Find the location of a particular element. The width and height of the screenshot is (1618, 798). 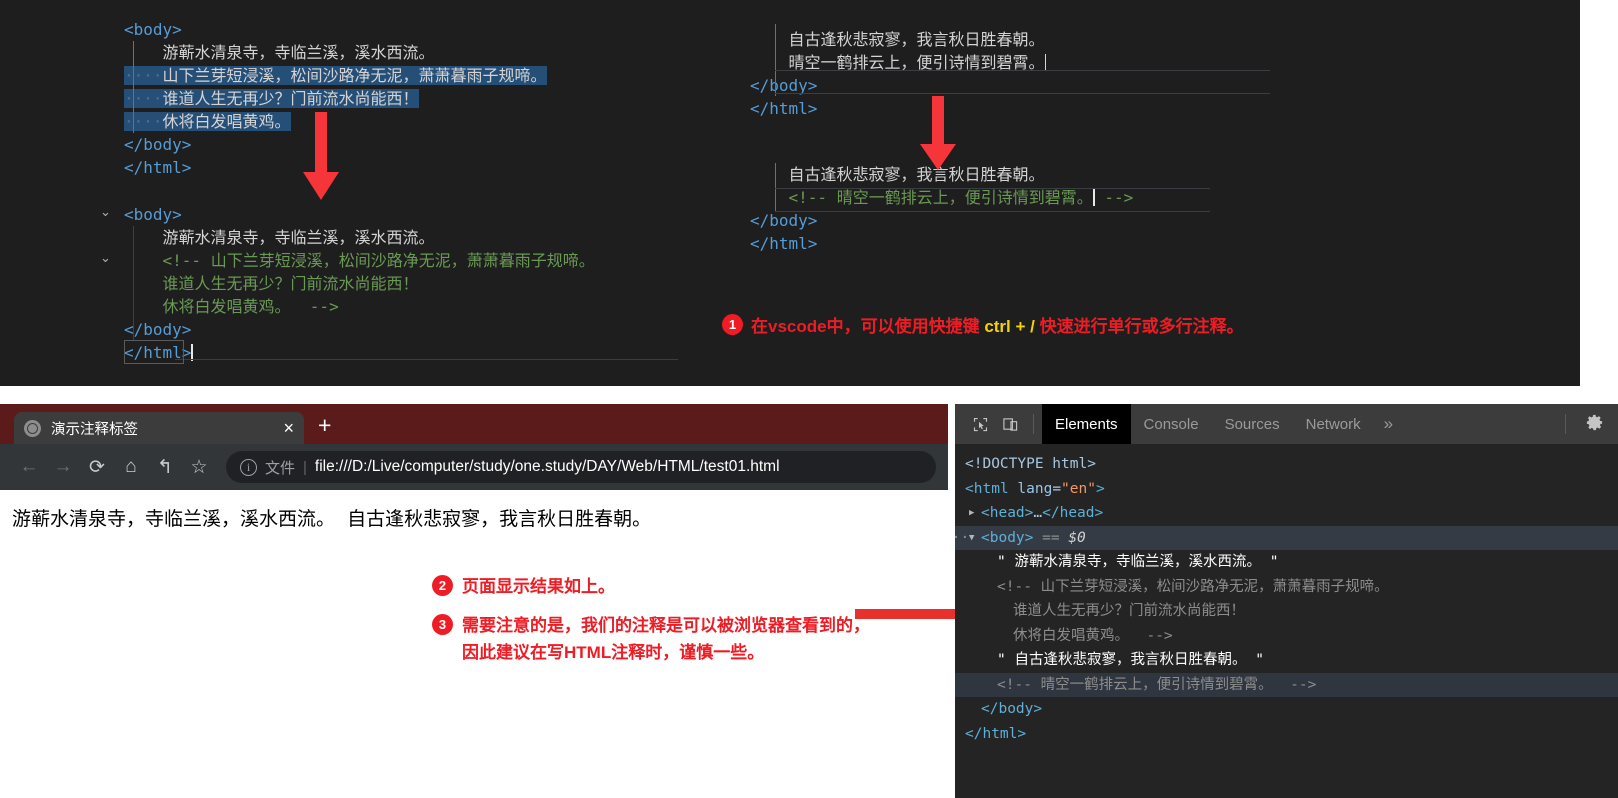

undo-icon: ↰ is located at coordinates (165, 467).